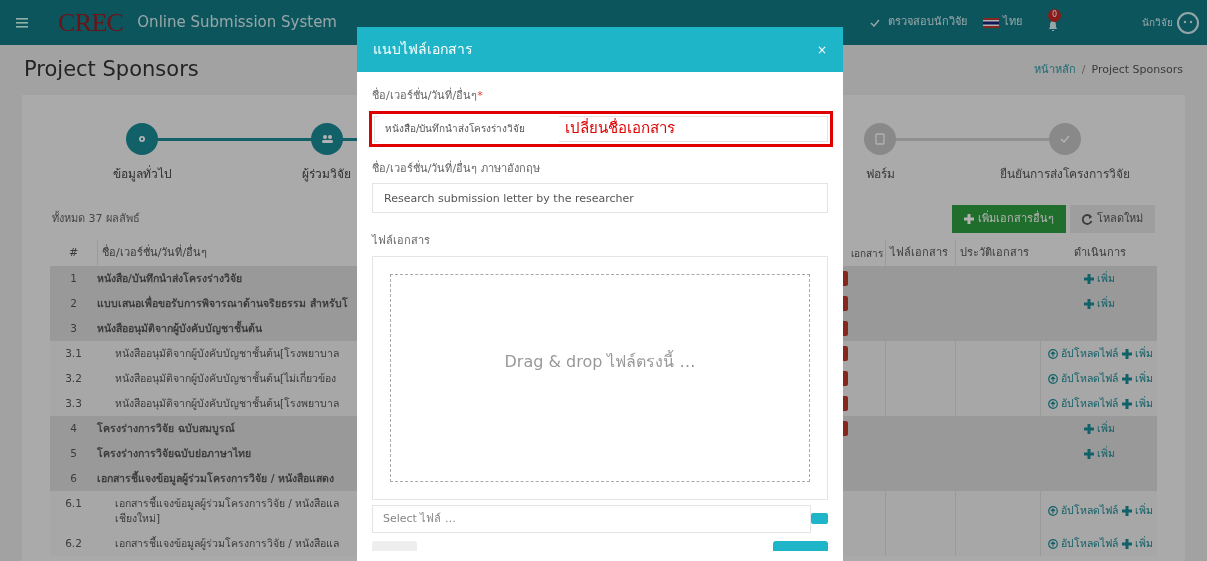 The image size is (1207, 561). Describe the element at coordinates (428, 96) in the screenshot. I see `field-label: ชื่อ/เวอร์ชั่น/วันที่/อื่นๆ*` at that location.